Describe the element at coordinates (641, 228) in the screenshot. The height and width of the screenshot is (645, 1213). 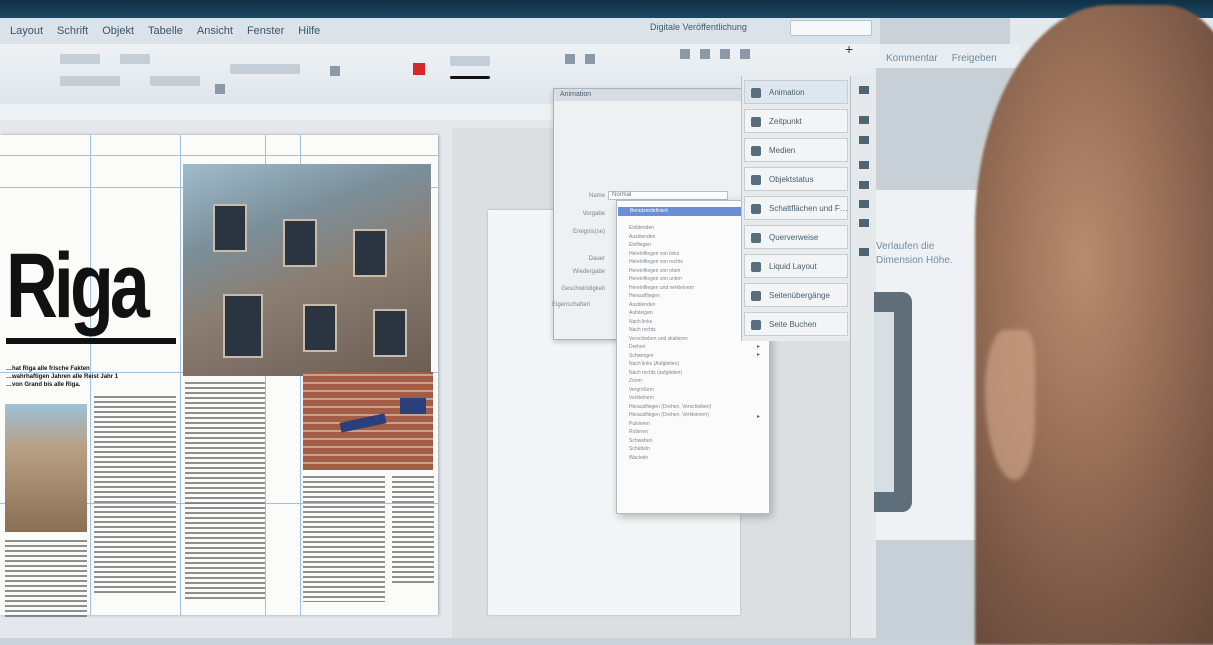
I see `dropdown-item: Einblenden` at that location.